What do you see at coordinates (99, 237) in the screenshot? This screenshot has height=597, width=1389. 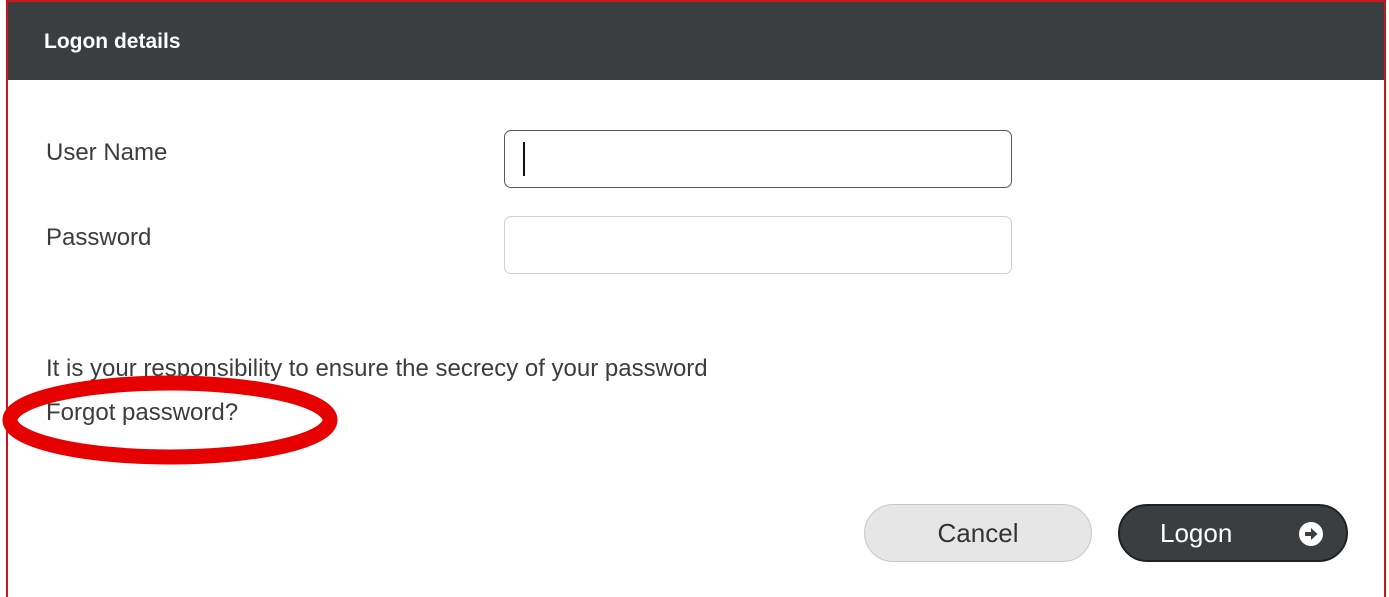 I see `password-label: Password` at bounding box center [99, 237].